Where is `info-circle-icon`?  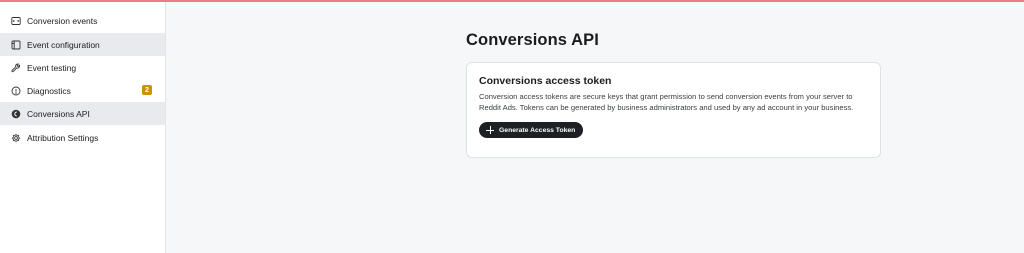 info-circle-icon is located at coordinates (16, 91).